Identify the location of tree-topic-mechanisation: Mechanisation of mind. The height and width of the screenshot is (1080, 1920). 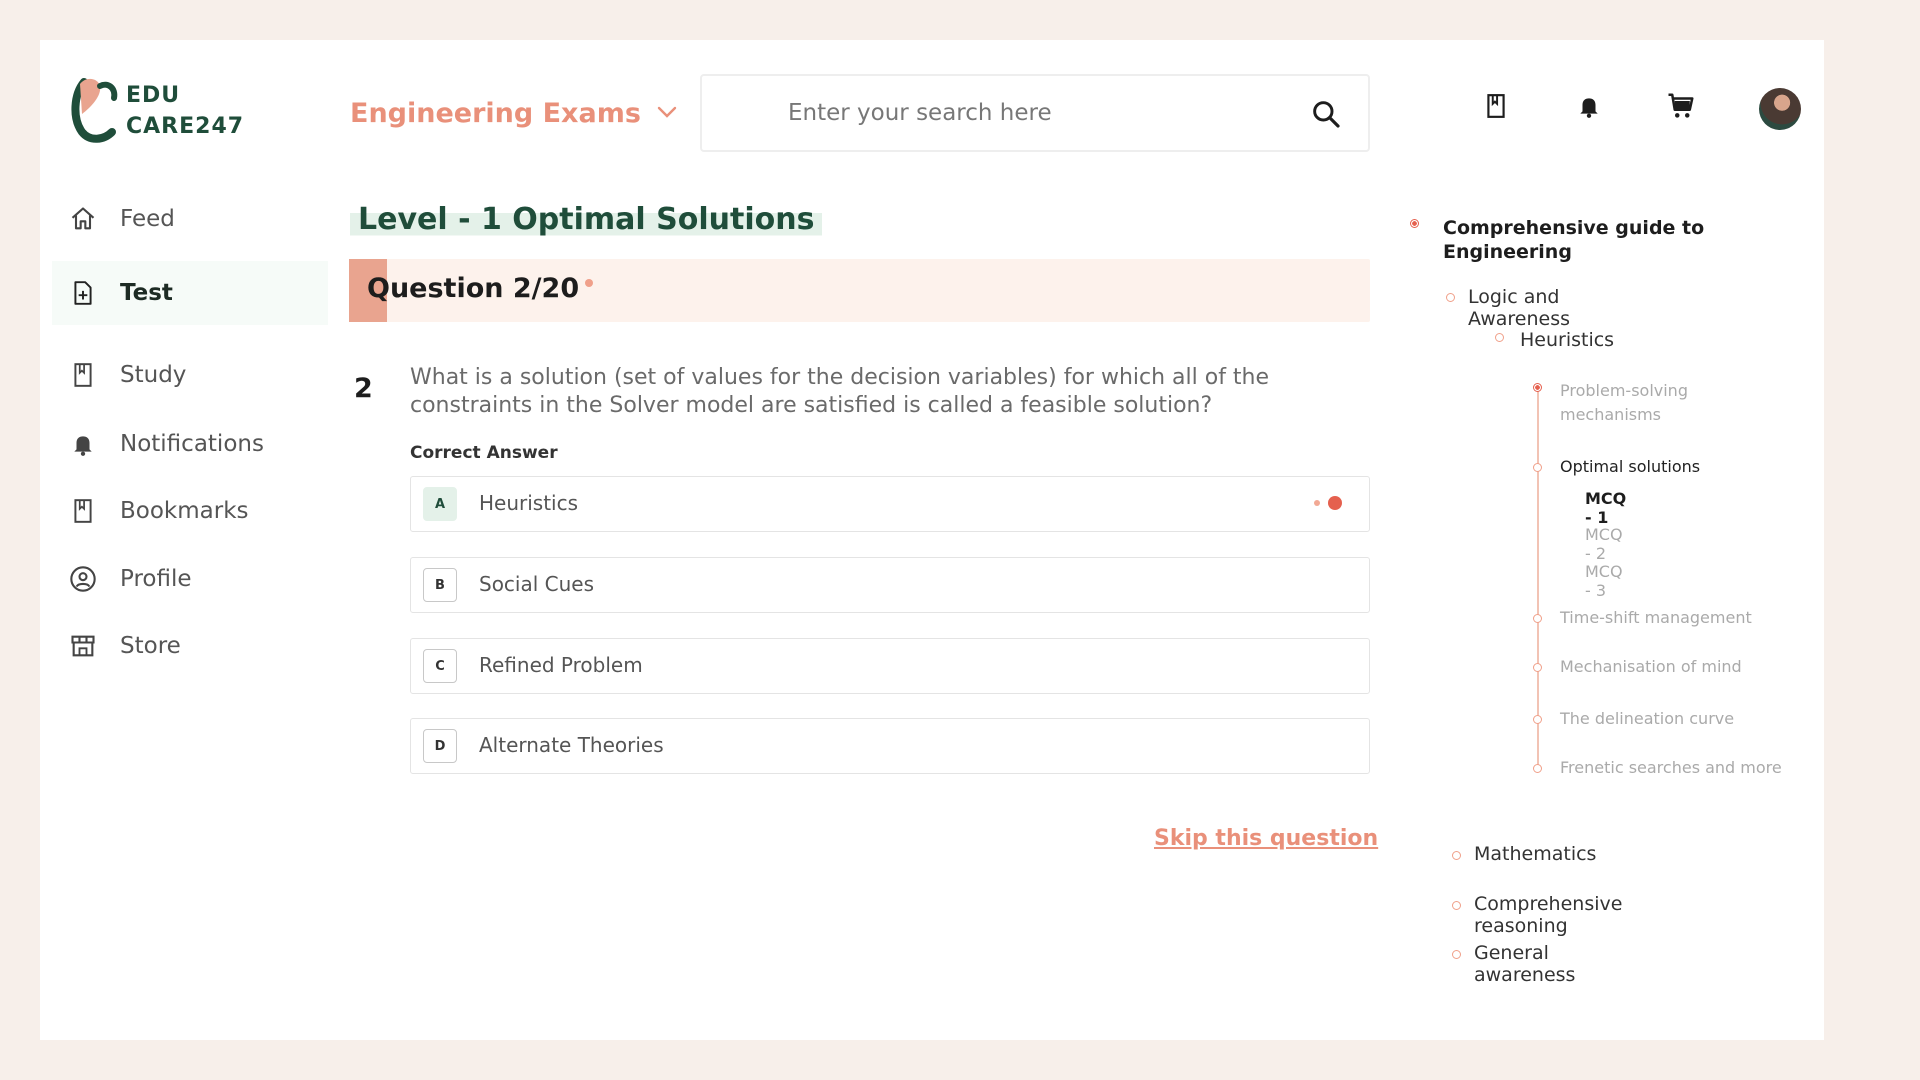
(1680, 667).